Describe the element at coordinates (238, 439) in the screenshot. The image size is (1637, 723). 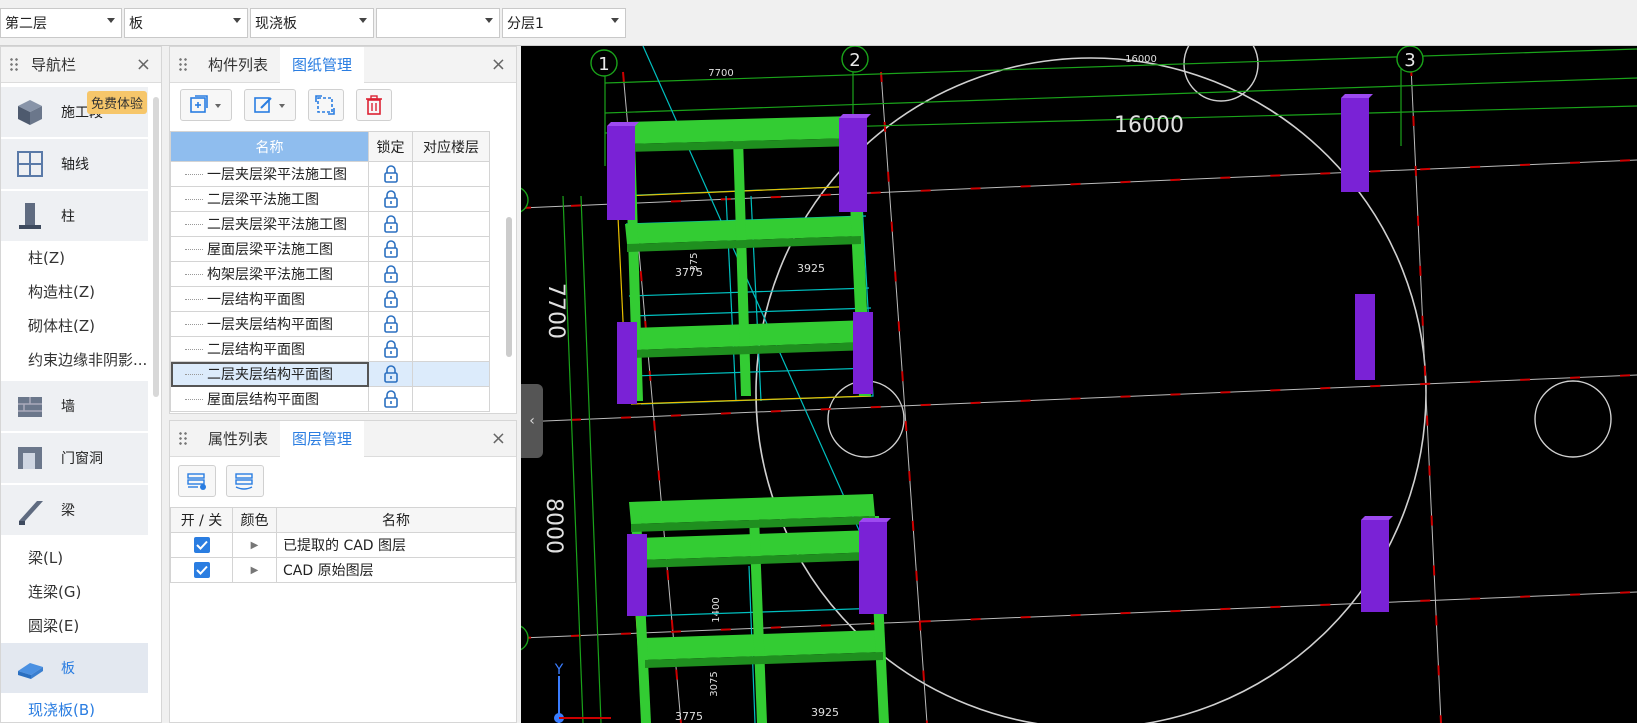
I see `tab-property-list: 属性列表` at that location.